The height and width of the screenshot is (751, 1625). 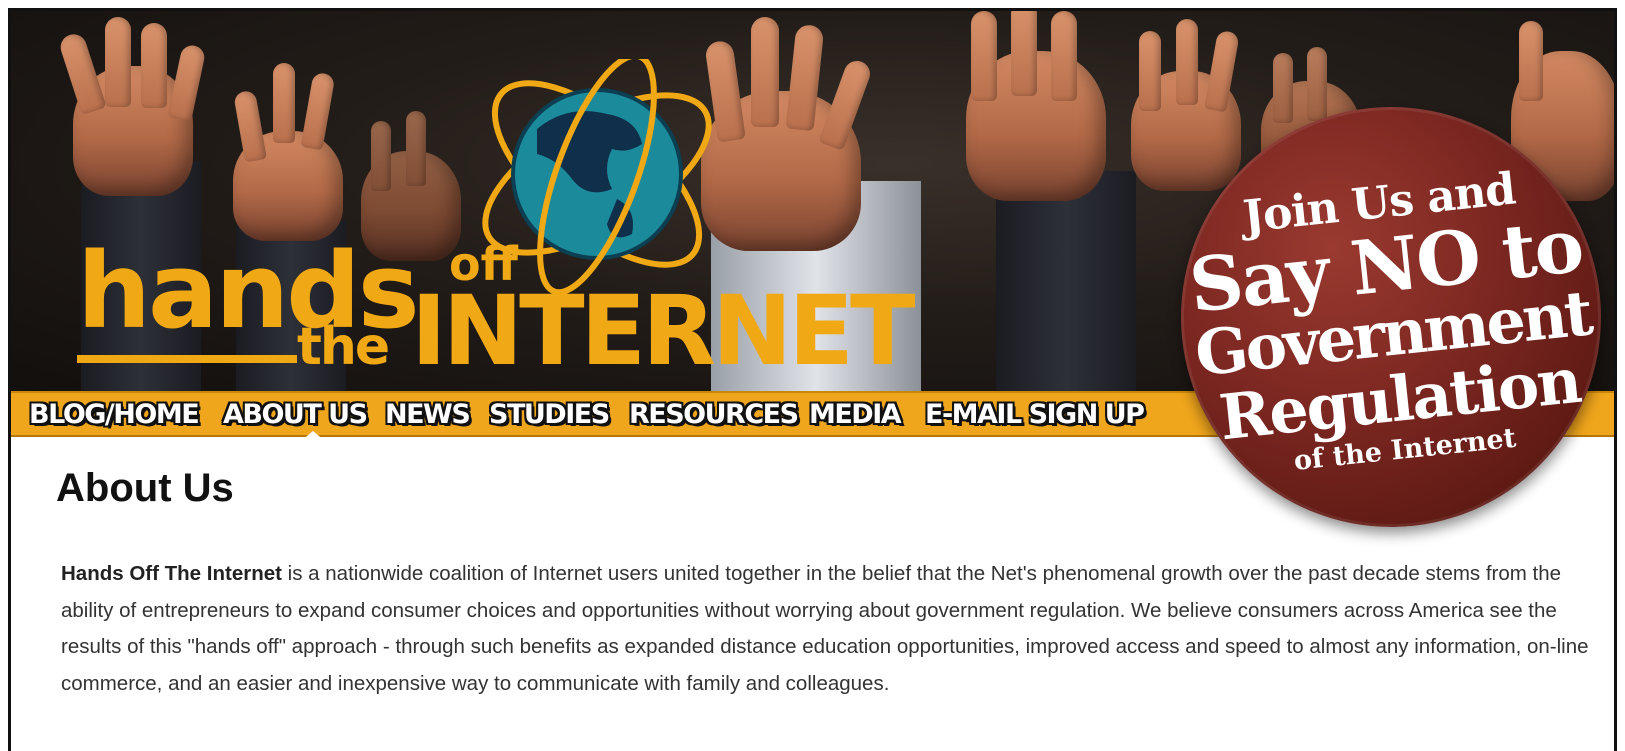 What do you see at coordinates (295, 415) in the screenshot?
I see `nav-item-about-us: ABOUT US` at bounding box center [295, 415].